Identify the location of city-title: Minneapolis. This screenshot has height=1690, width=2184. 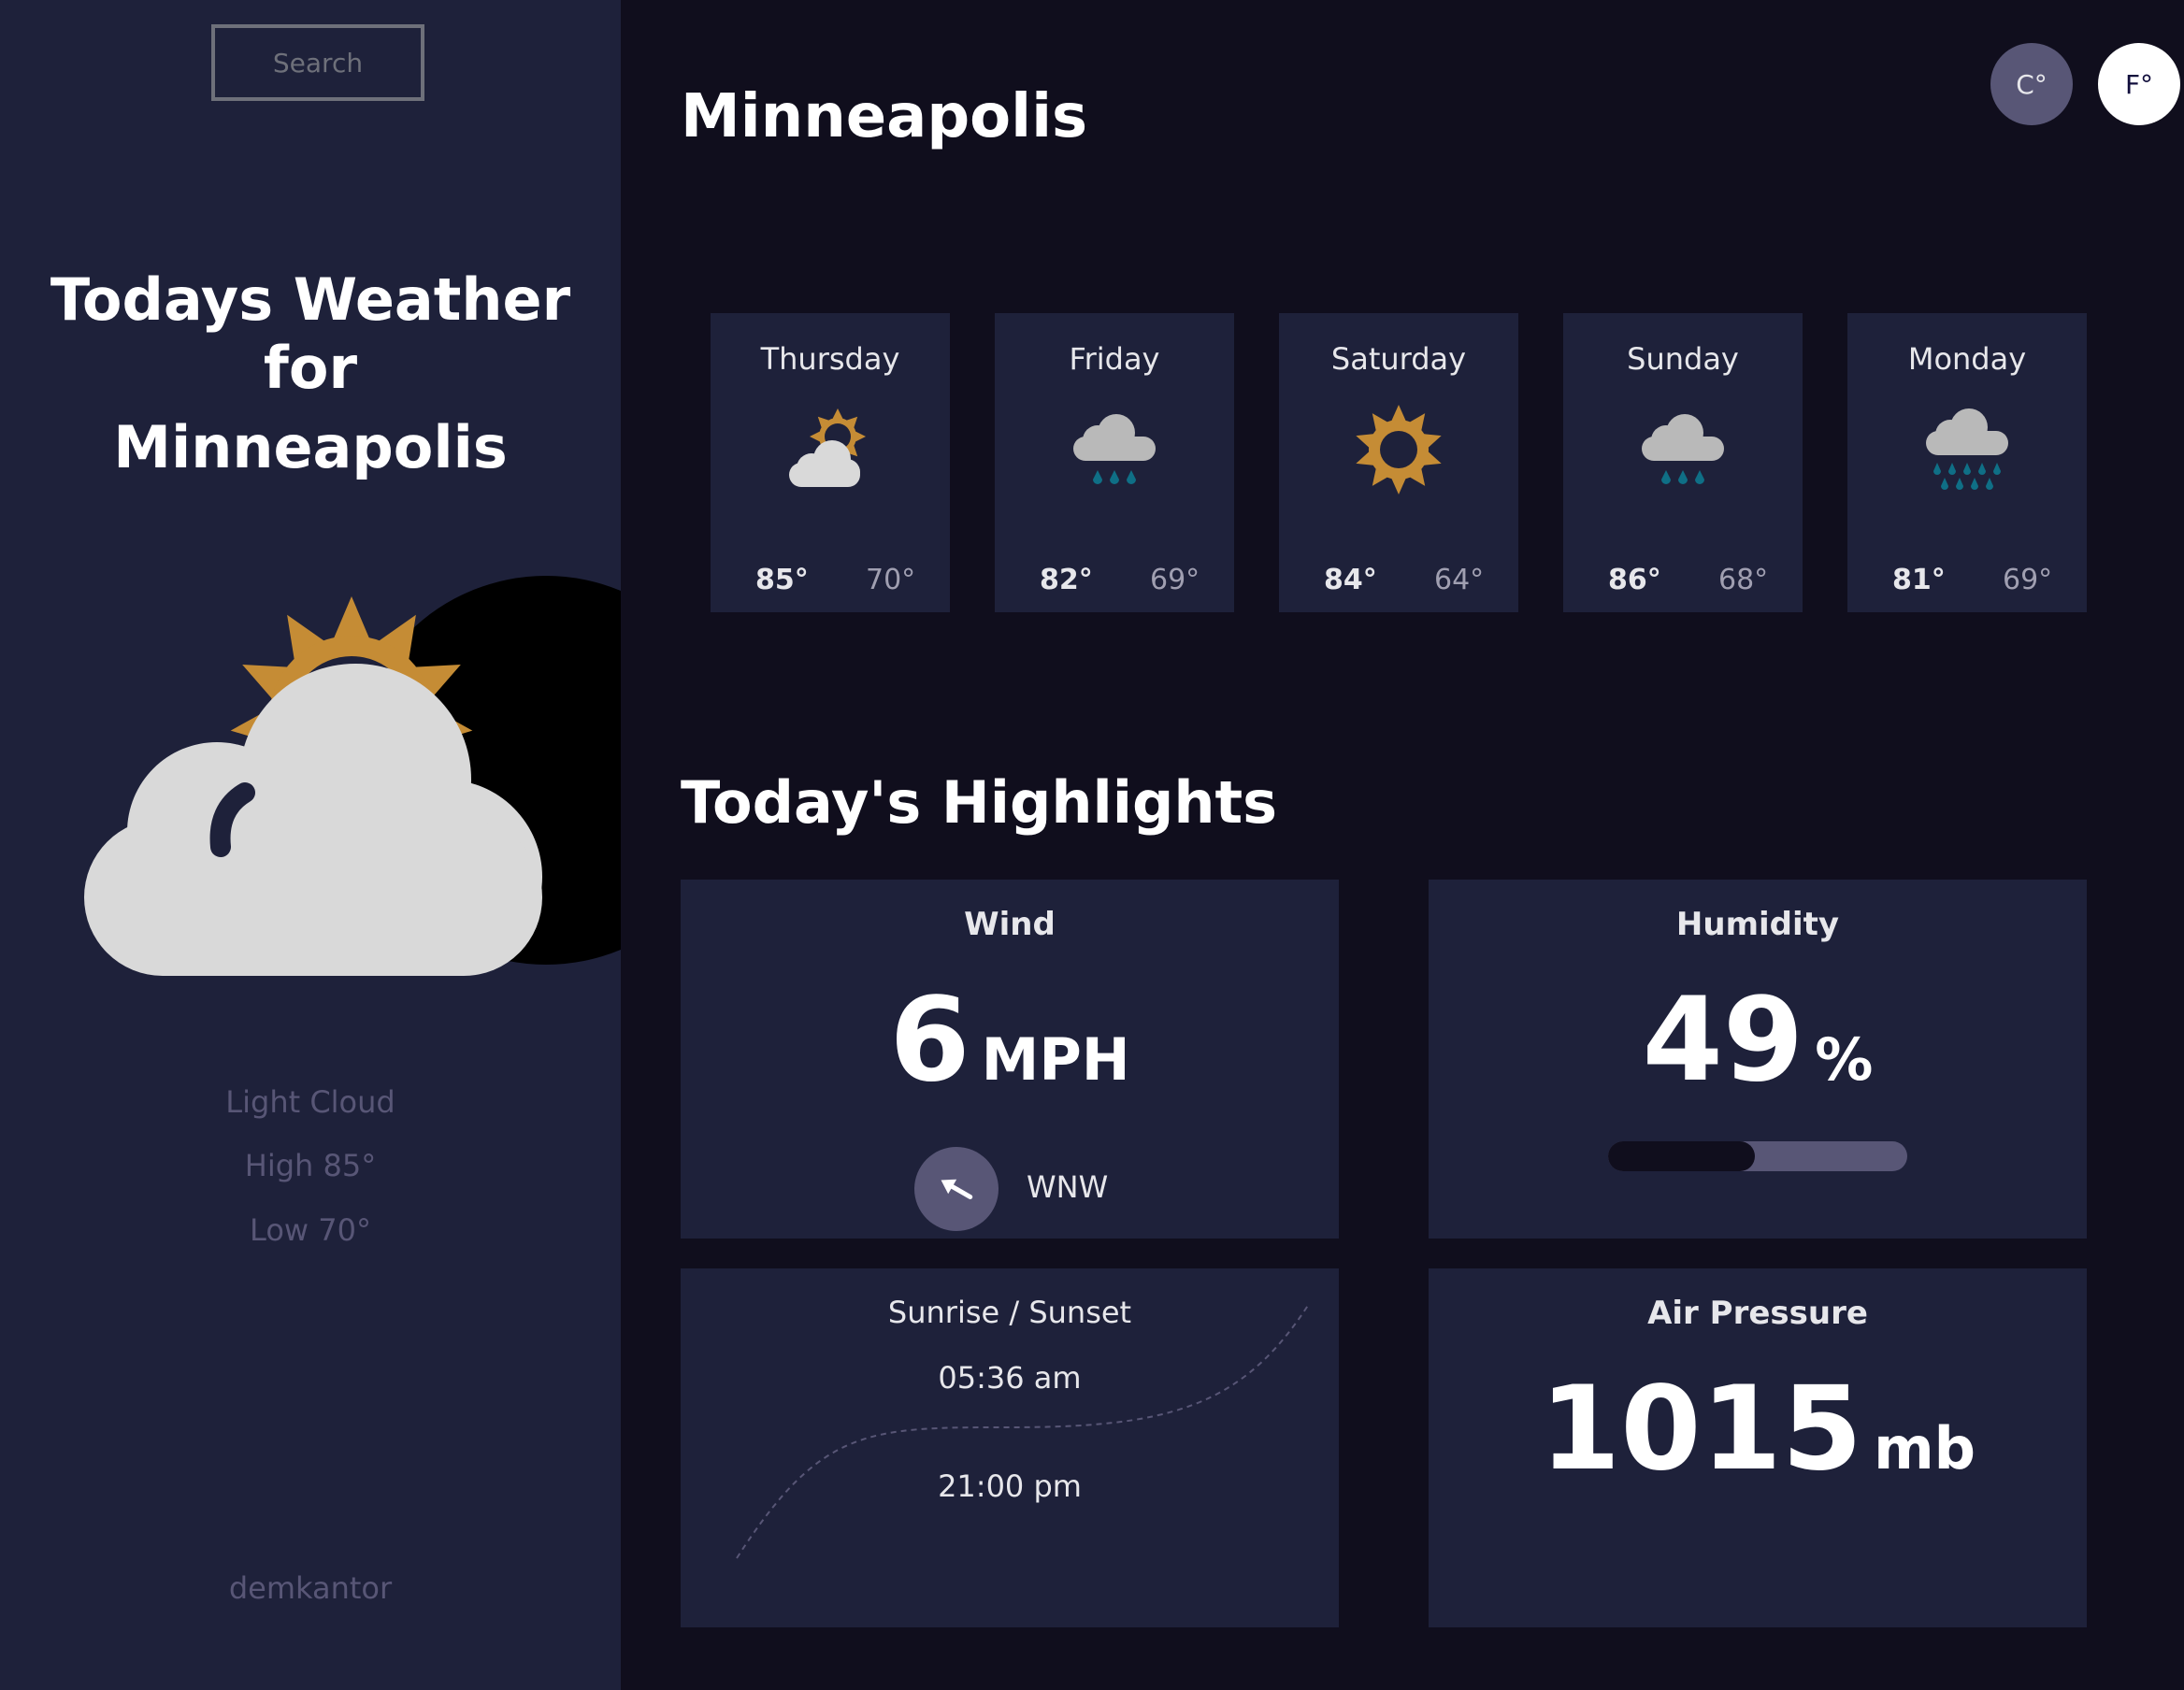
(884, 116).